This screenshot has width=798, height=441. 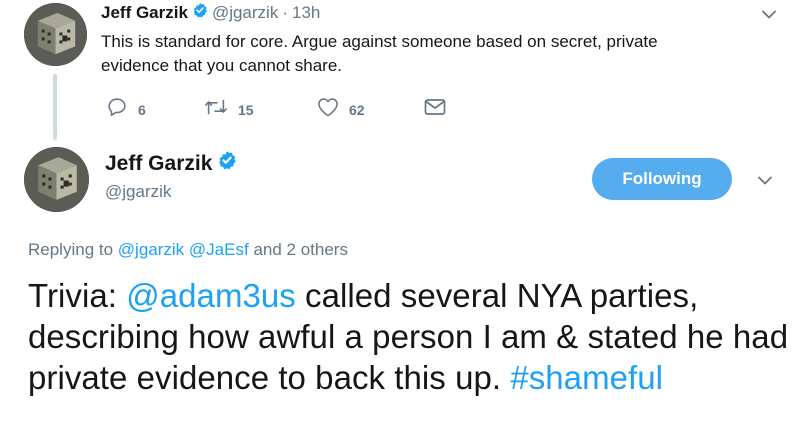 What do you see at coordinates (211, 295) in the screenshot?
I see `mention-link: @adam3us` at bounding box center [211, 295].